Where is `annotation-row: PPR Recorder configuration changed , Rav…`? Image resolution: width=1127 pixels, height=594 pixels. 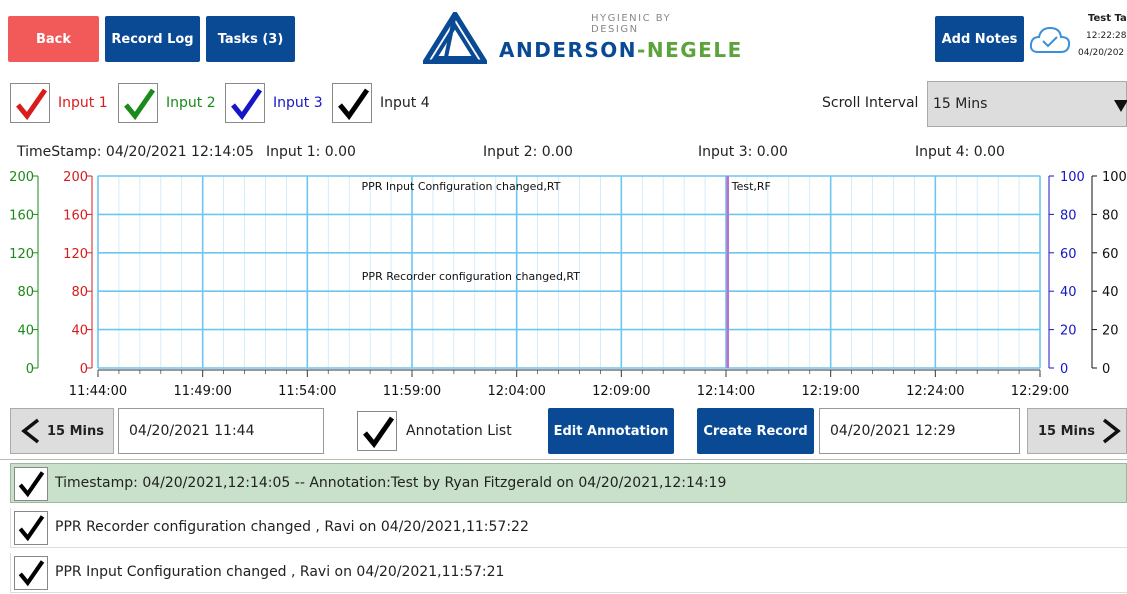 annotation-row: PPR Recorder configuration changed , Rav… is located at coordinates (568, 528).